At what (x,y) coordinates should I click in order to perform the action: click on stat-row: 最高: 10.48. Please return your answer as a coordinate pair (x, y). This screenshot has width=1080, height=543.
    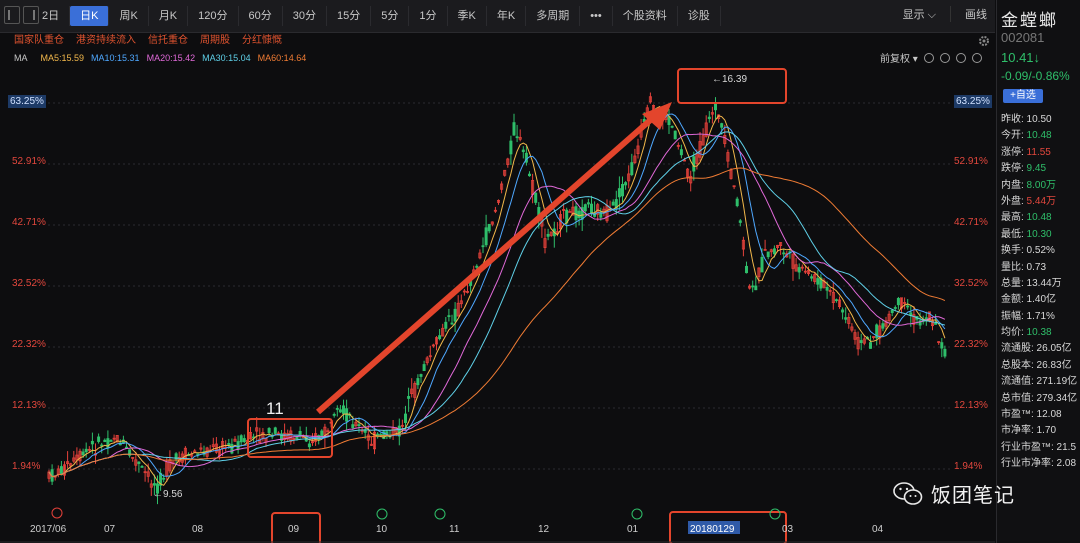
    Looking at the image, I should click on (1039, 218).